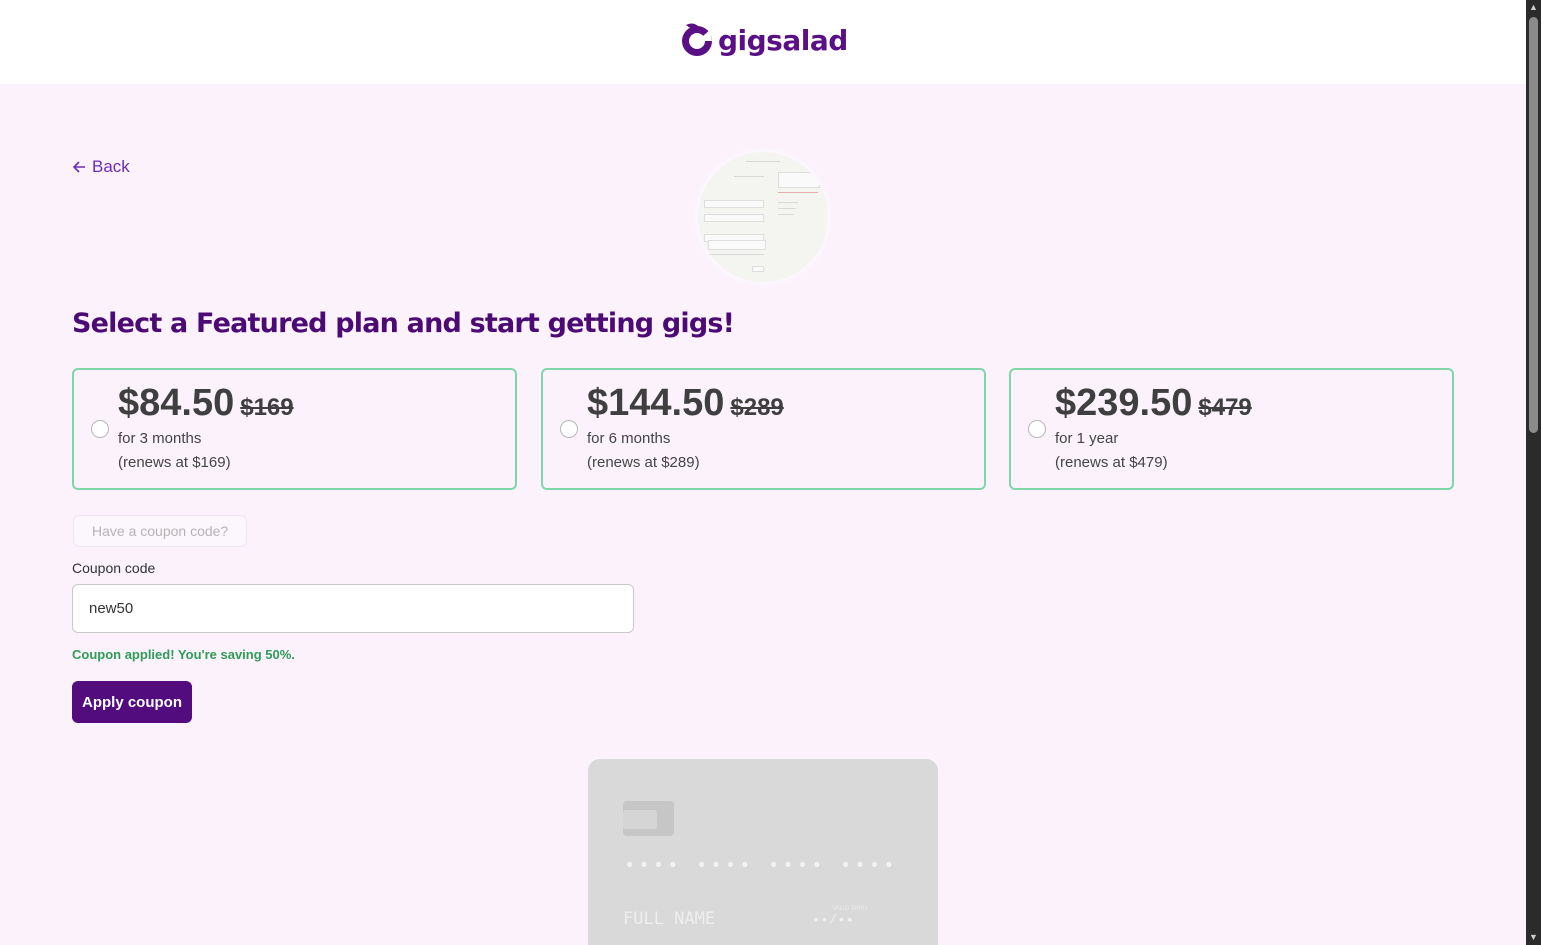  I want to click on gigsalad-logo-icon, so click(697, 39).